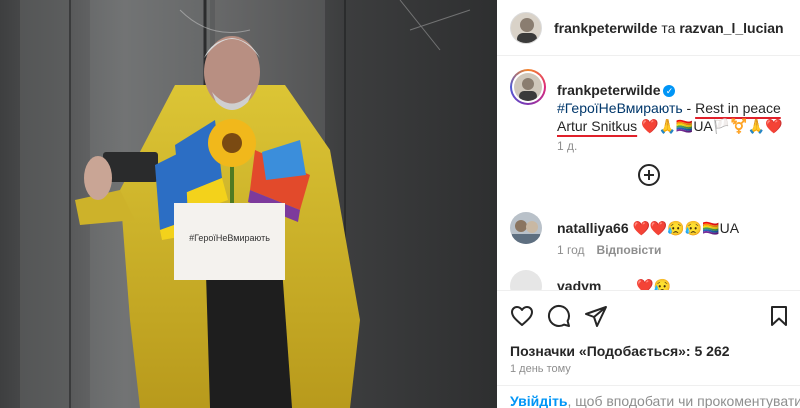 The height and width of the screenshot is (408, 800). Describe the element at coordinates (689, 108) in the screenshot. I see `caption-dash: -` at that location.